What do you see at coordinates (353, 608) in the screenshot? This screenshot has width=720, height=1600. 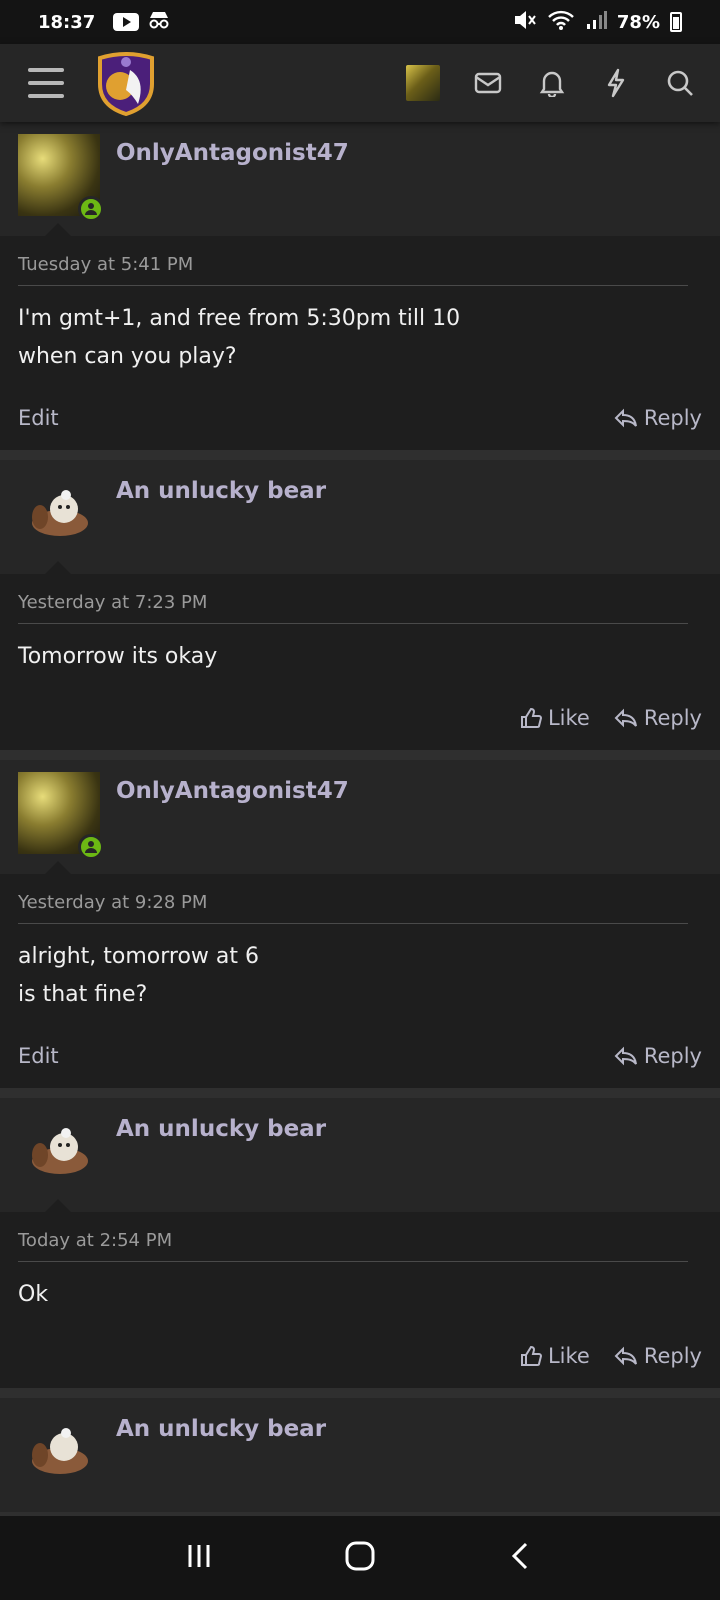 I see `post-date: Yesterday at 7:23 PM` at bounding box center [353, 608].